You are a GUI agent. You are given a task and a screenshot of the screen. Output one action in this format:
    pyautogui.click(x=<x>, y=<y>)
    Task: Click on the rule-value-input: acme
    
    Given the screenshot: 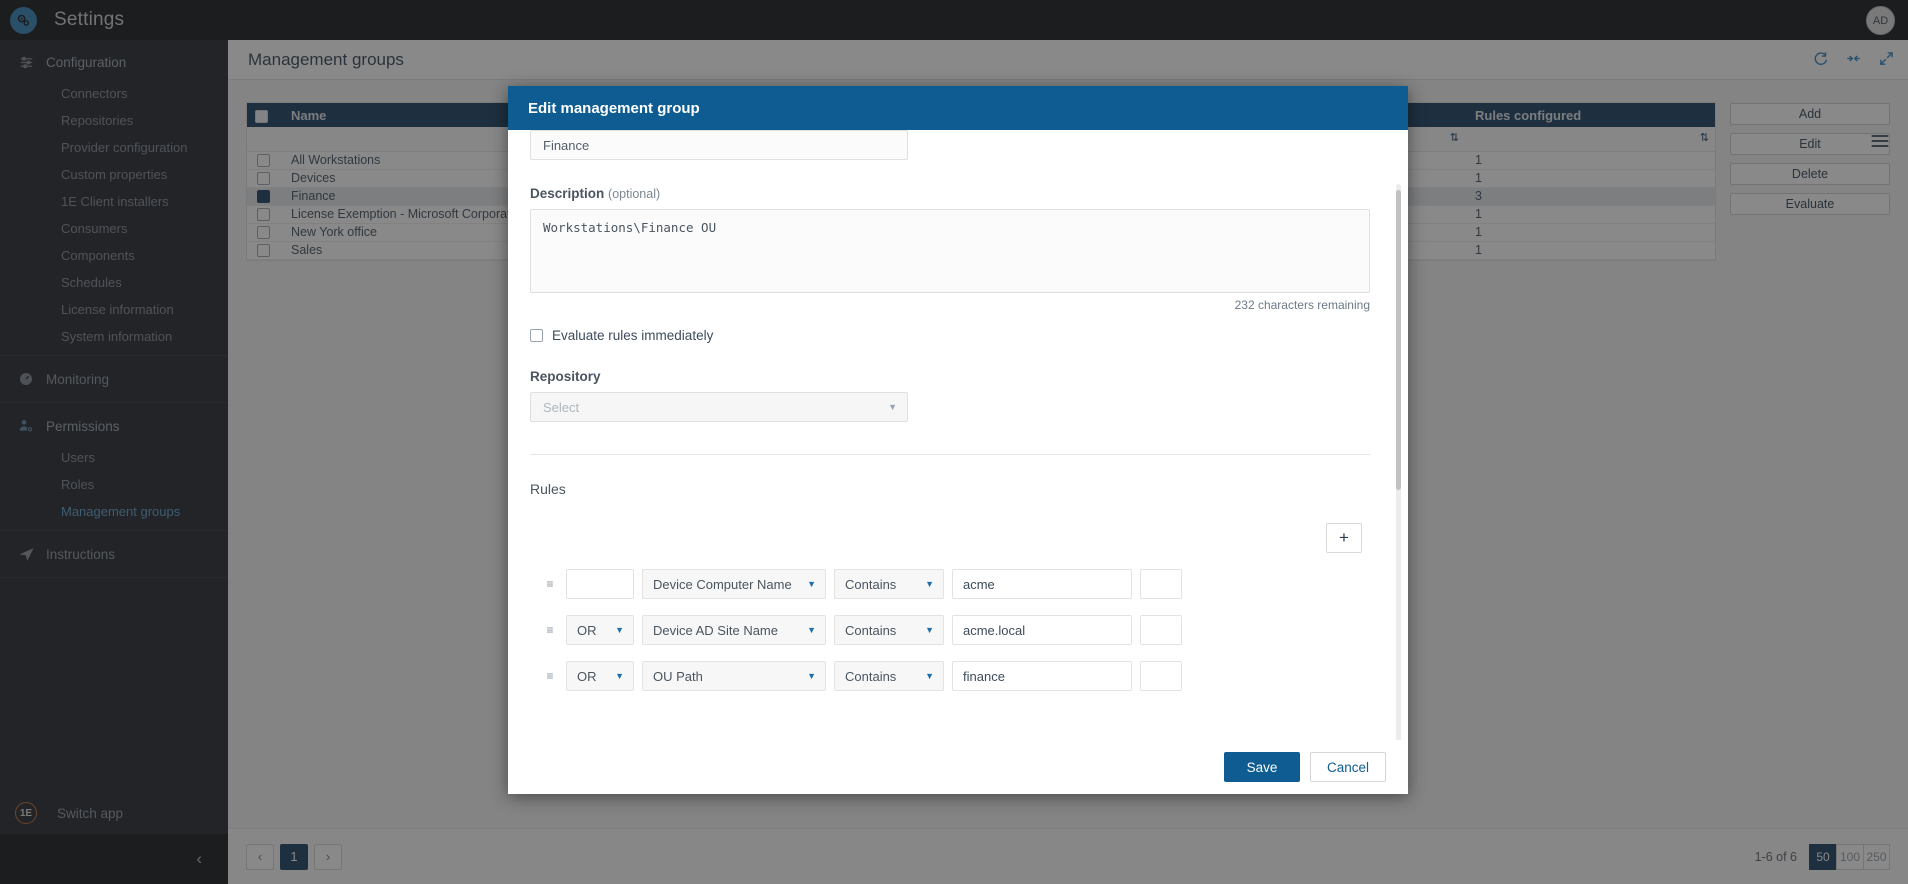 What is the action you would take?
    pyautogui.click(x=1042, y=584)
    